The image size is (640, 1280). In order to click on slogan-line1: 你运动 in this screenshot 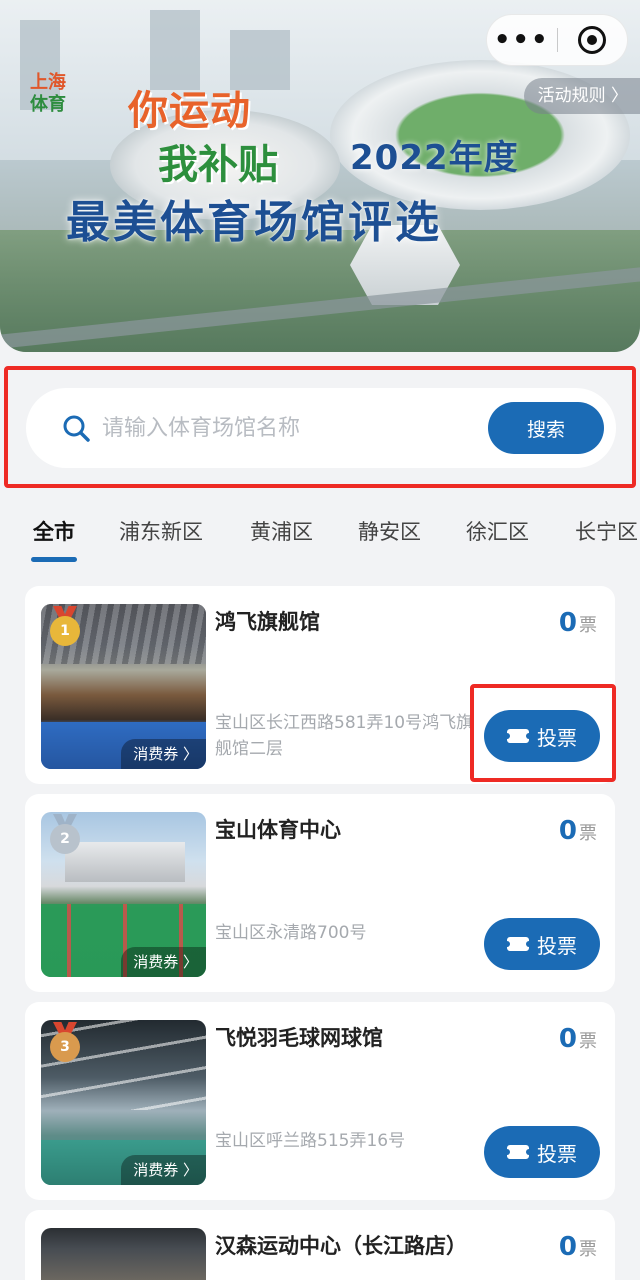, I will do `click(189, 111)`.